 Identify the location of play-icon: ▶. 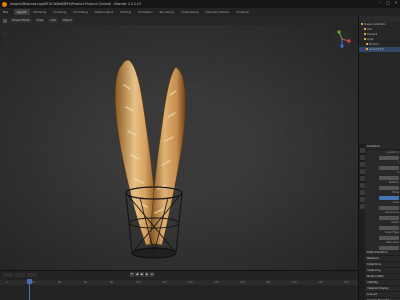
(142, 274).